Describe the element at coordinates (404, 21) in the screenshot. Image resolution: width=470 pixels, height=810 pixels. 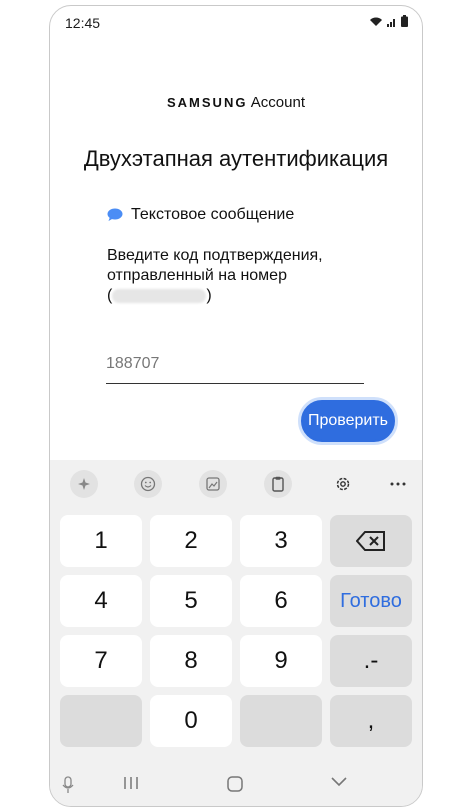
I see `battery-icon` at that location.